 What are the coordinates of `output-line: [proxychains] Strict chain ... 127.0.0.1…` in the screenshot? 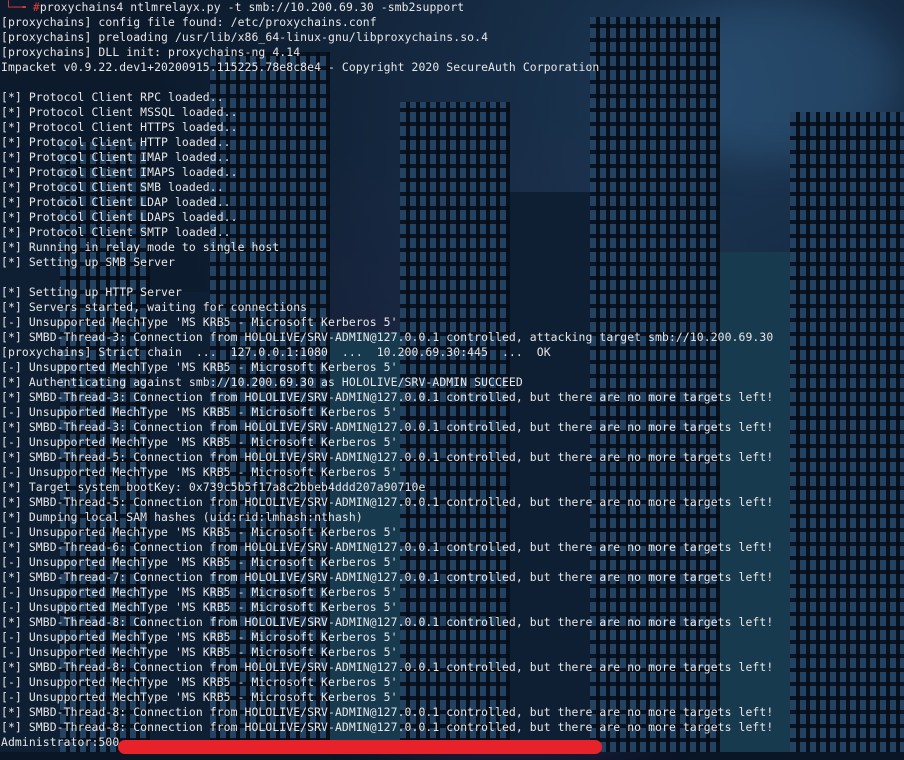 It's located at (276, 352).